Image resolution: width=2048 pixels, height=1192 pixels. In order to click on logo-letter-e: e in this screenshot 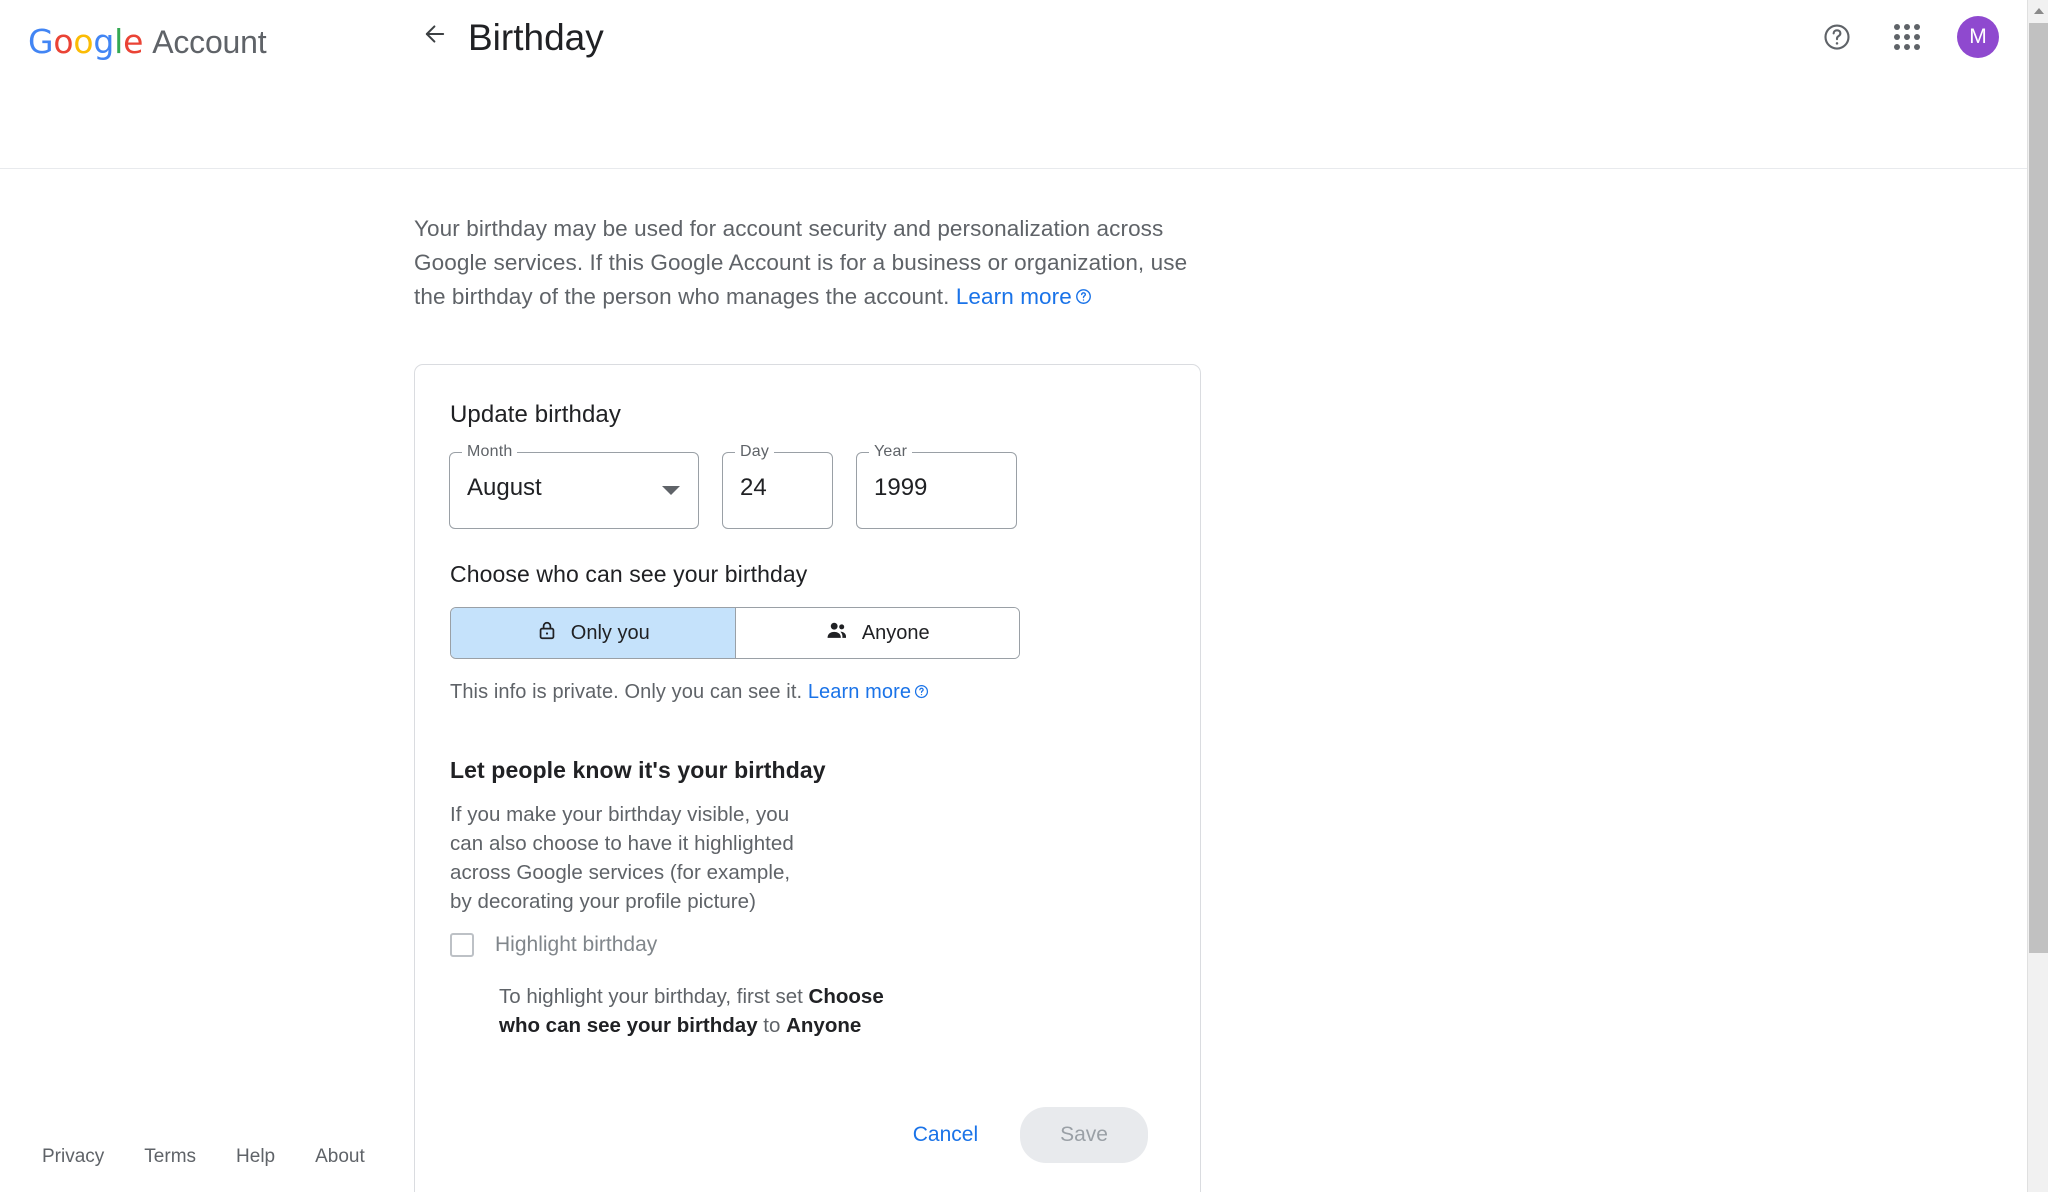, I will do `click(133, 41)`.